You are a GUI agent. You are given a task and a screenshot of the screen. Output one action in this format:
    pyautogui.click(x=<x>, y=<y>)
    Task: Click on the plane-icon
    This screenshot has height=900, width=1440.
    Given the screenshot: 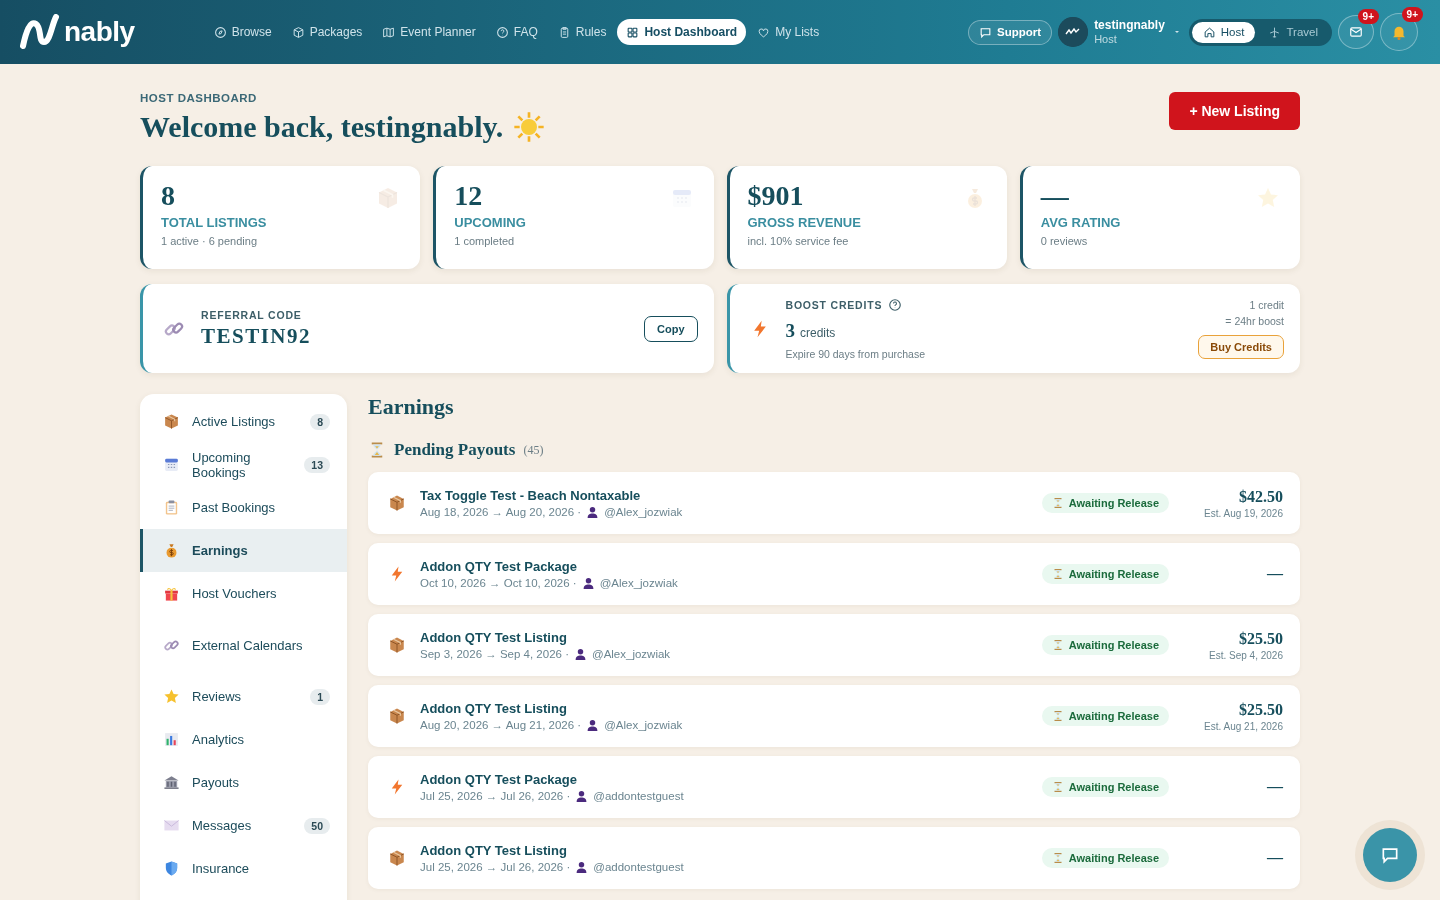 What is the action you would take?
    pyautogui.click(x=1275, y=32)
    